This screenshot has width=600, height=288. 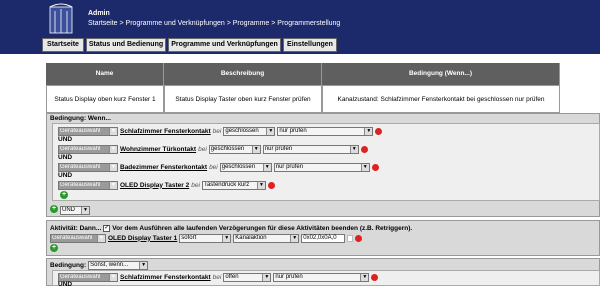 What do you see at coordinates (266, 238) in the screenshot?
I see `action-select: Kanalaktion ▼` at bounding box center [266, 238].